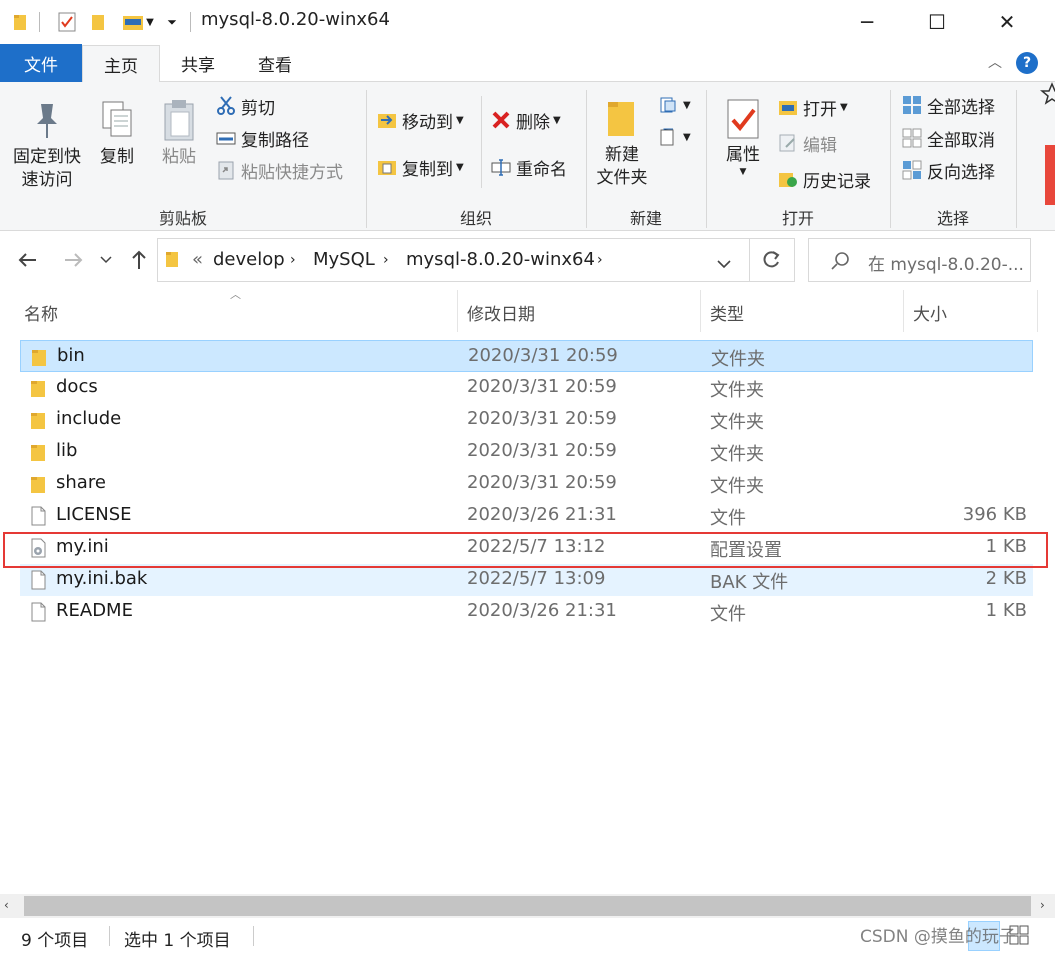 This screenshot has height=953, width=1055. I want to click on forward-button, so click(73, 260).